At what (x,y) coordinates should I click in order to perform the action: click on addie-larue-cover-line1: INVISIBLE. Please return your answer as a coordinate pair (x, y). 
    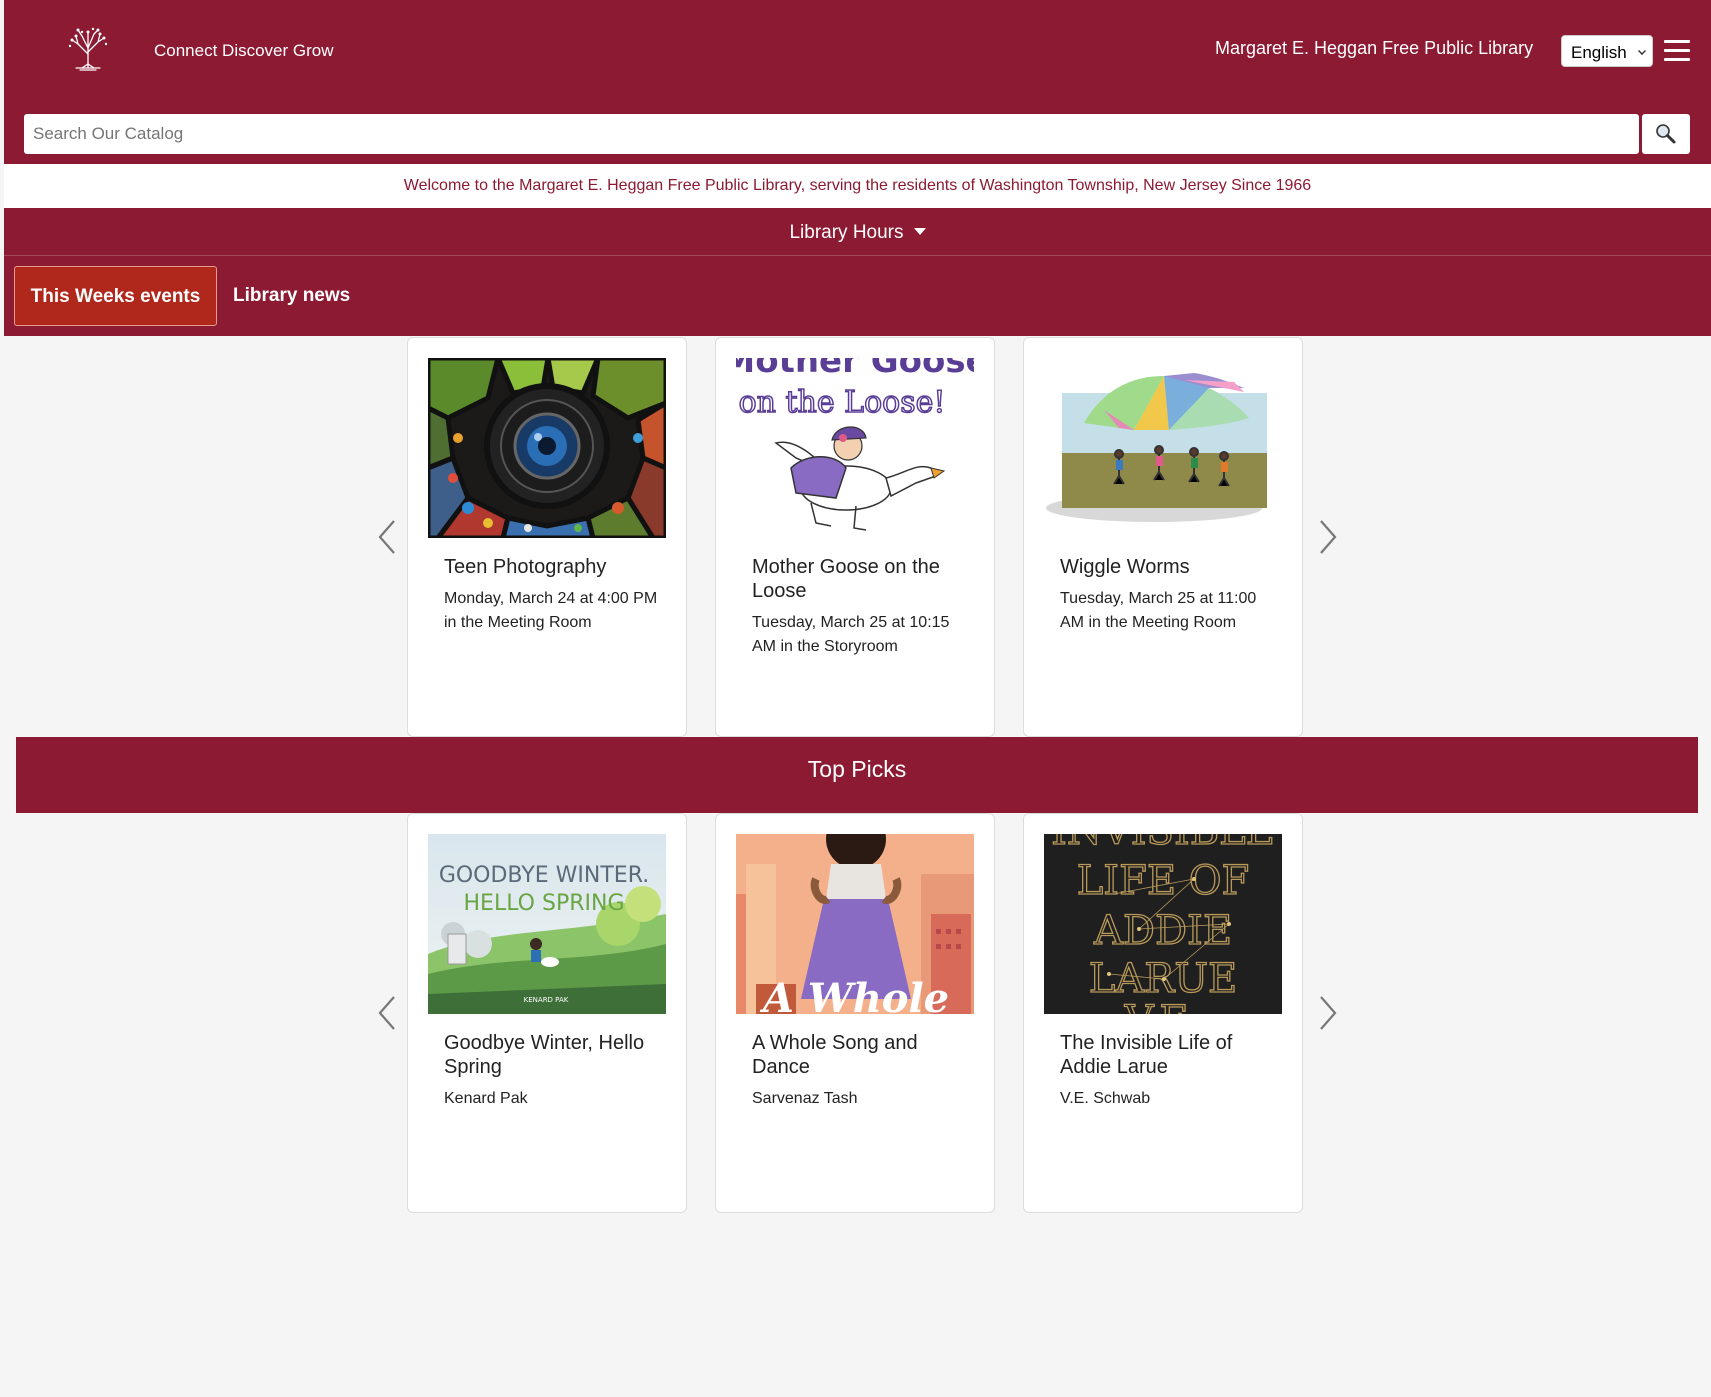
    Looking at the image, I should click on (1163, 844).